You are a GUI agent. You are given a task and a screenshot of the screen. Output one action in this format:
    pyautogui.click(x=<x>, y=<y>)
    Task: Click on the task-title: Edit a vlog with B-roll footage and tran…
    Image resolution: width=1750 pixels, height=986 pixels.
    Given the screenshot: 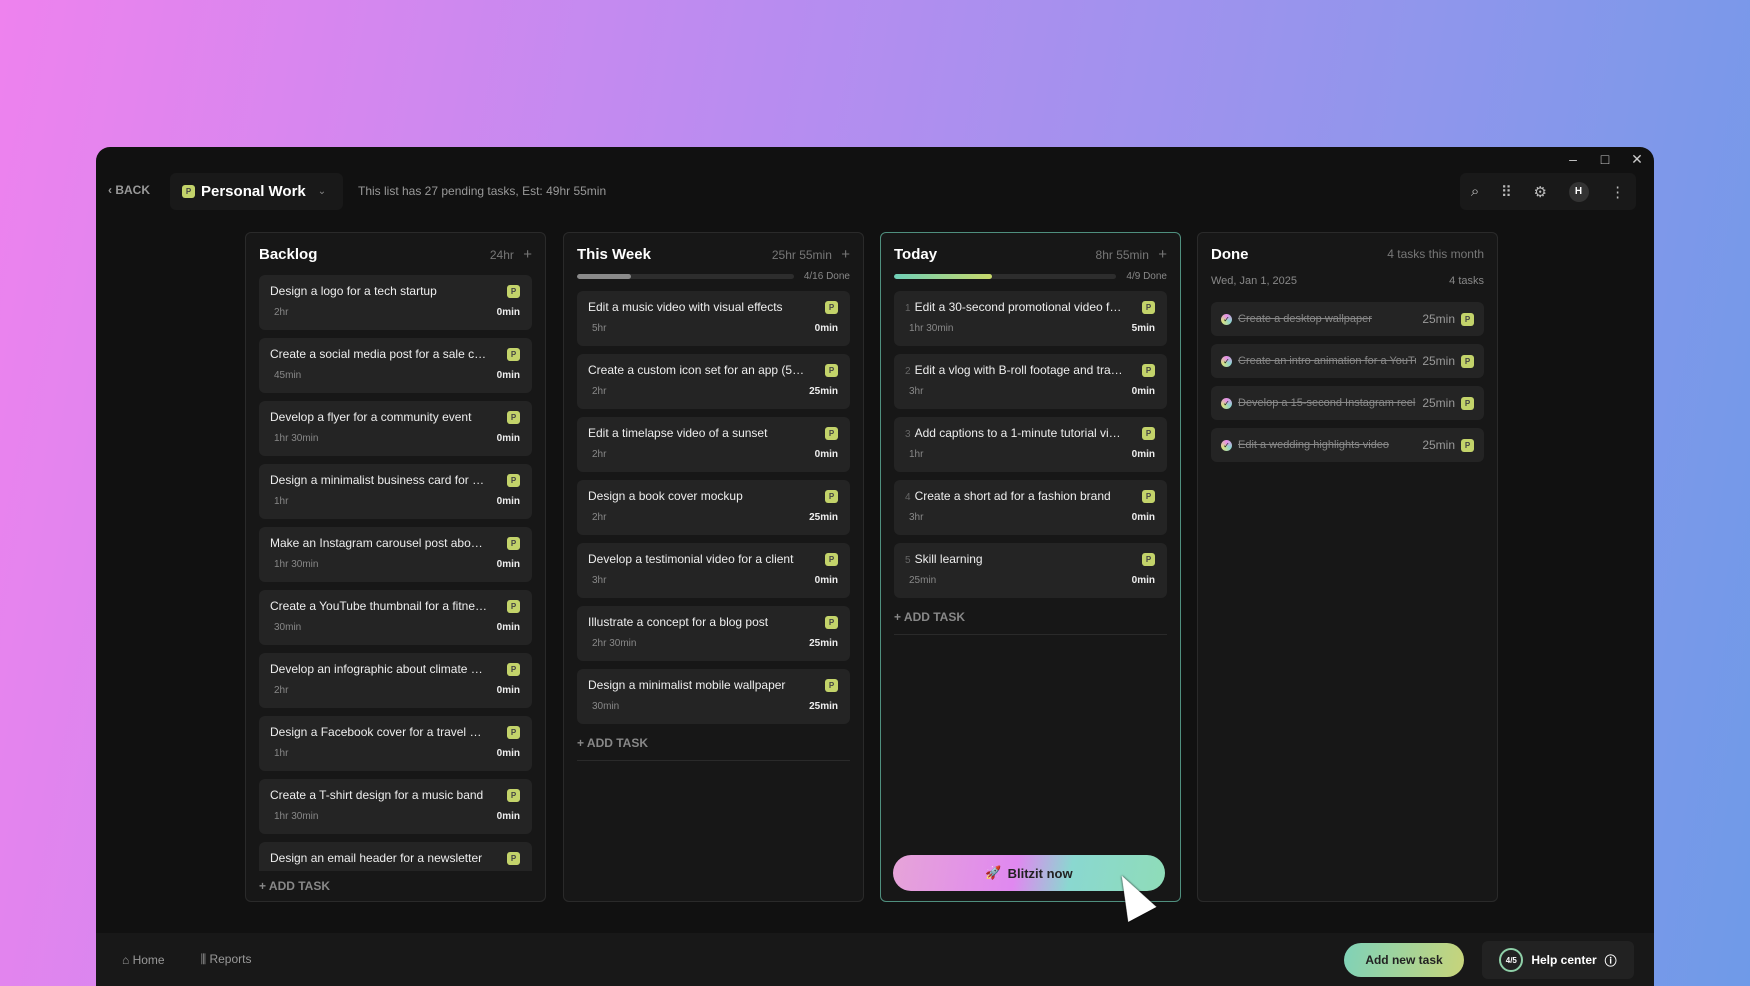 What is the action you would take?
    pyautogui.click(x=1018, y=370)
    